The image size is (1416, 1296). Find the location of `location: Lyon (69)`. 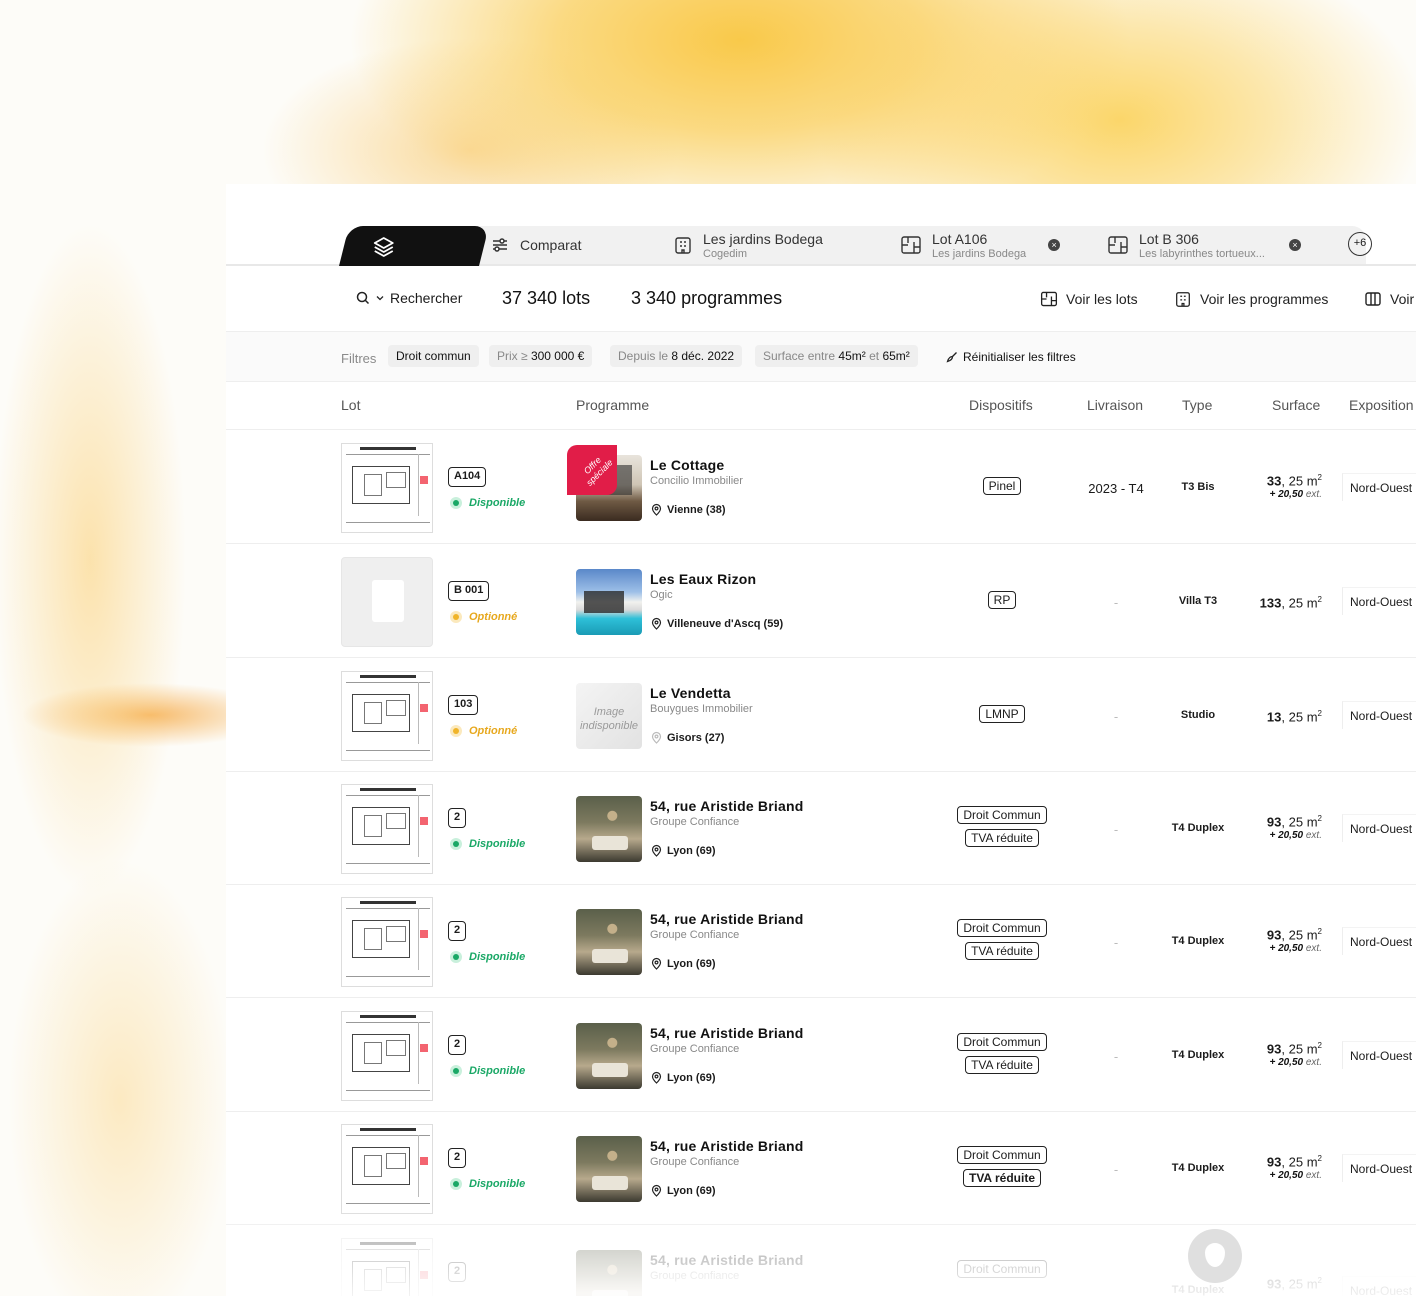

location: Lyon (69) is located at coordinates (683, 963).